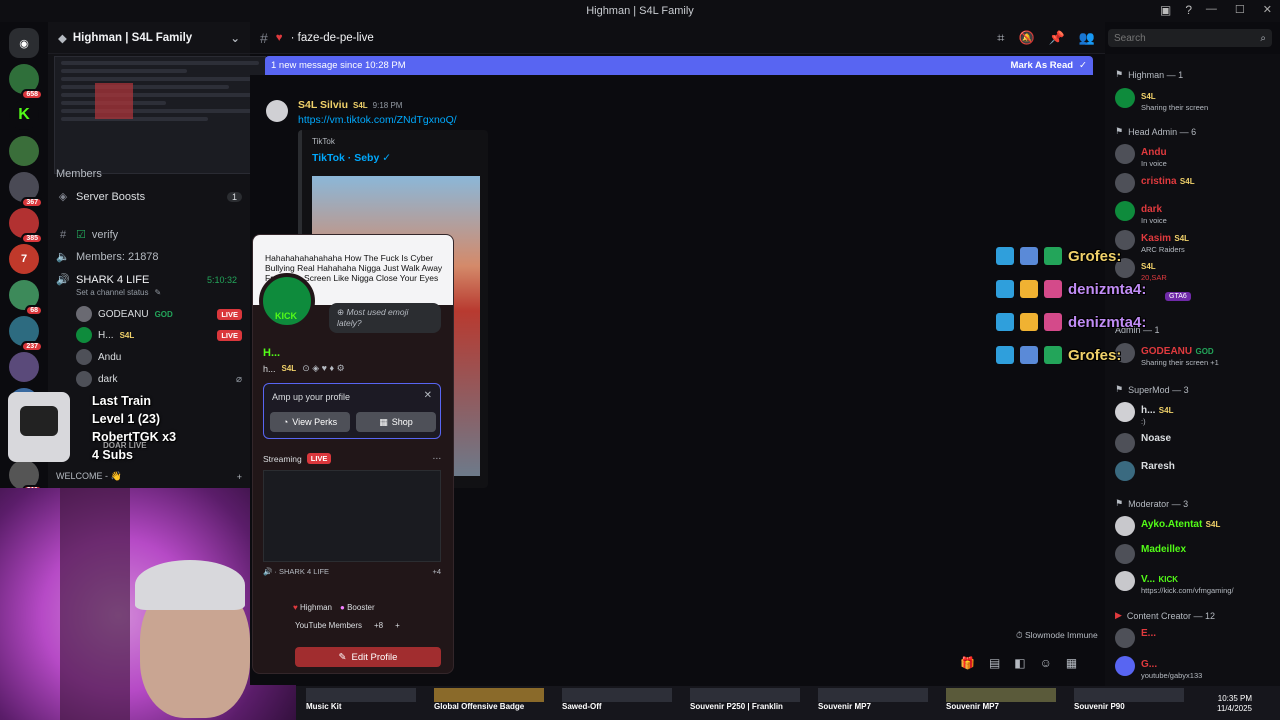 The width and height of the screenshot is (1280, 720). What do you see at coordinates (351, 158) in the screenshot?
I see `embed-title: TikTok · Seby ✓` at bounding box center [351, 158].